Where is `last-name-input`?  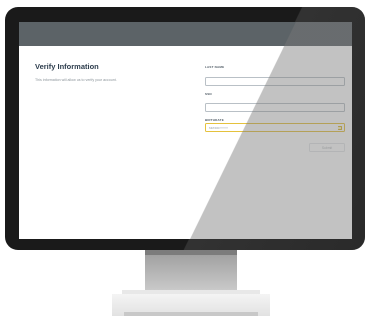
last-name-input is located at coordinates (275, 81).